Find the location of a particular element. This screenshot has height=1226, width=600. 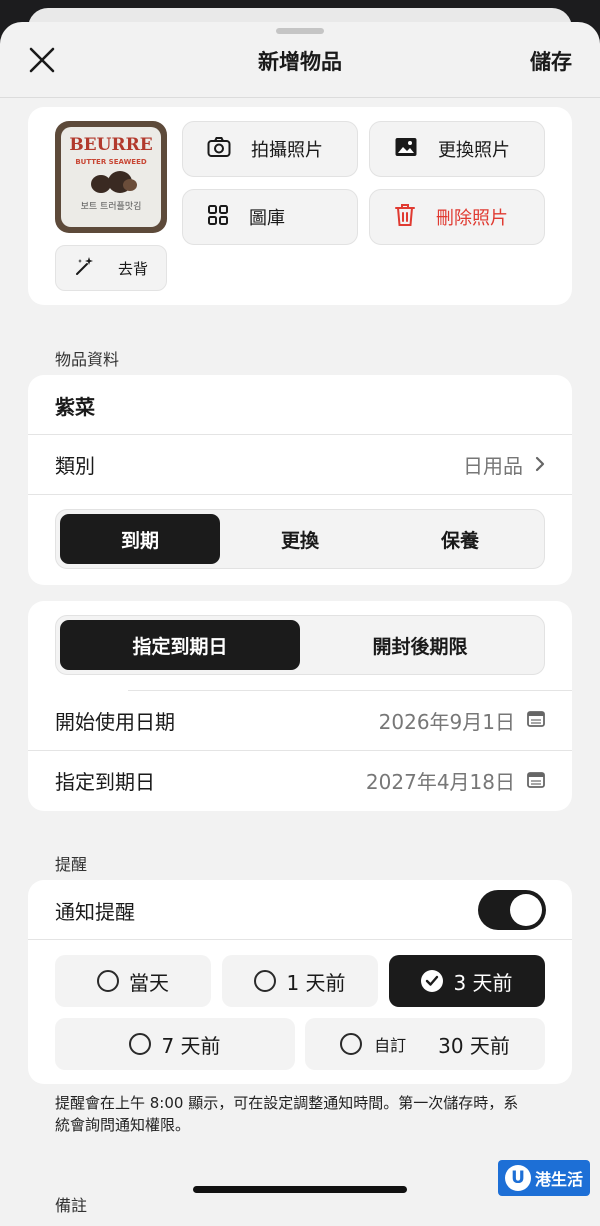

start-date-value: 2026年9月1日 is located at coordinates (446, 721).